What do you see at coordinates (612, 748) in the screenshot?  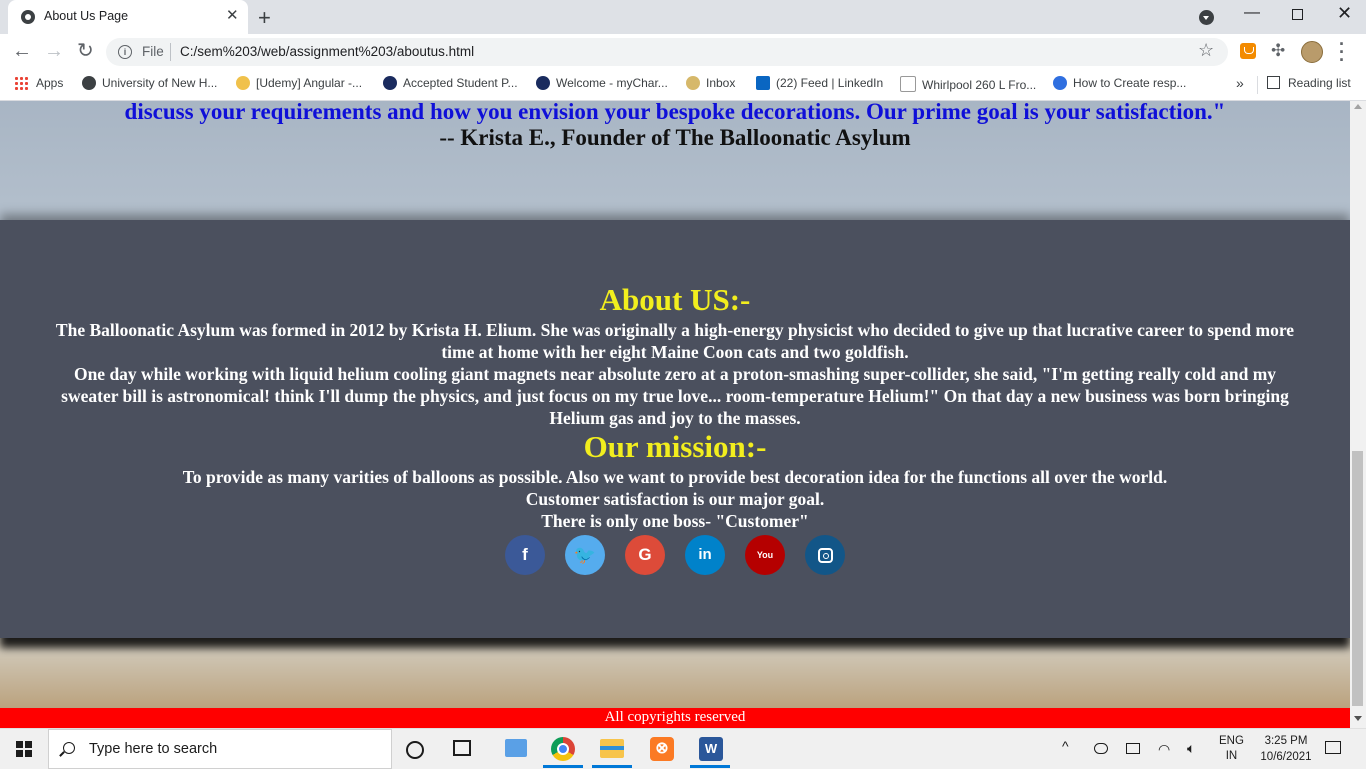 I see `file-explorer-icon` at bounding box center [612, 748].